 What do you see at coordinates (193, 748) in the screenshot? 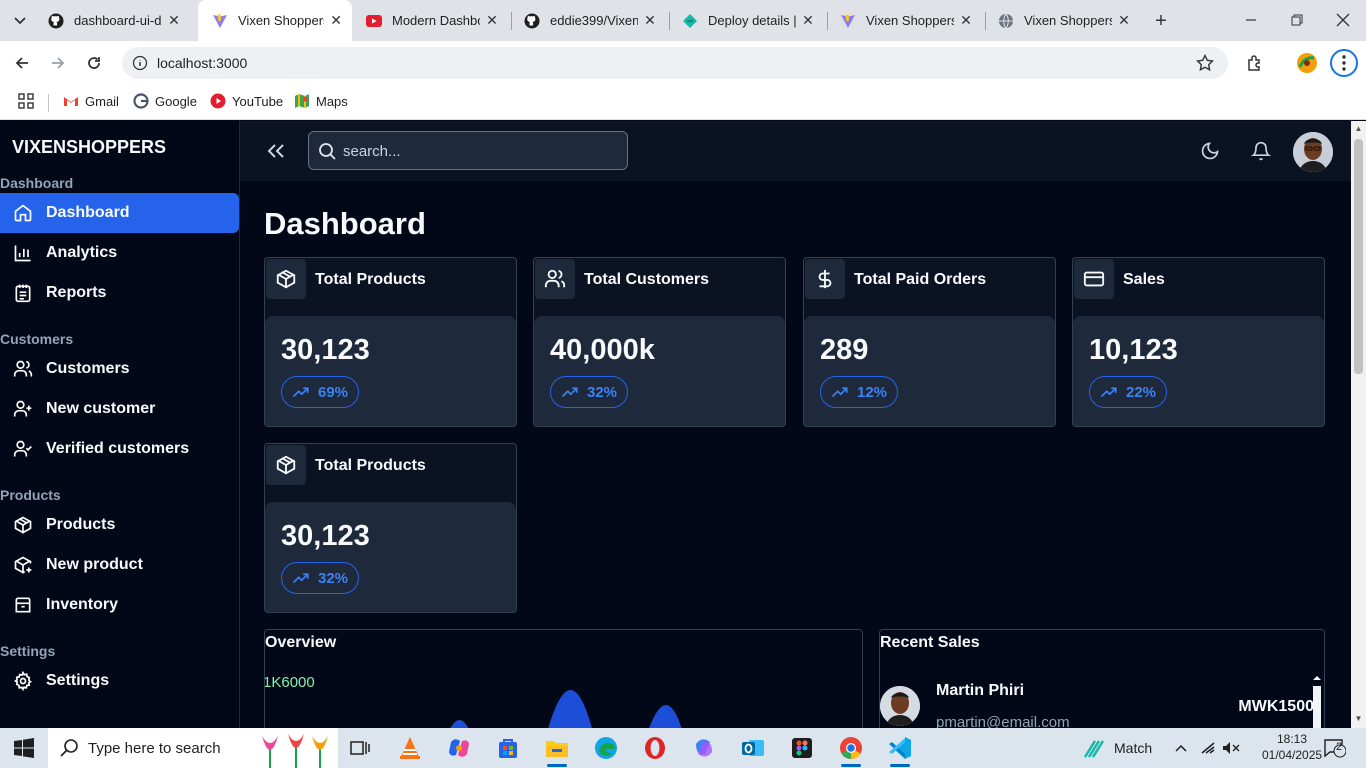
I see `taskbar-search: Type here to search` at bounding box center [193, 748].